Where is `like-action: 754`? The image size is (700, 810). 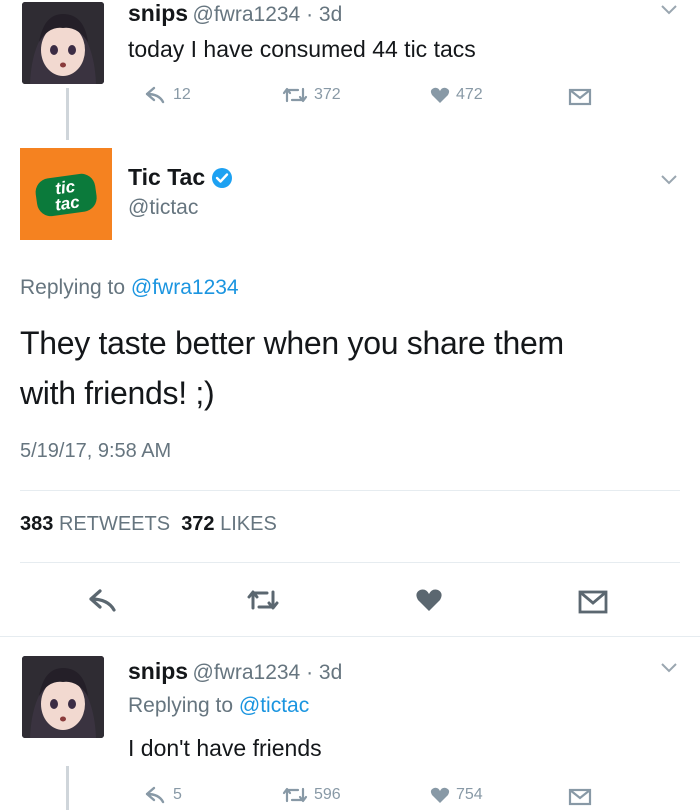
like-action: 754 is located at coordinates (456, 795).